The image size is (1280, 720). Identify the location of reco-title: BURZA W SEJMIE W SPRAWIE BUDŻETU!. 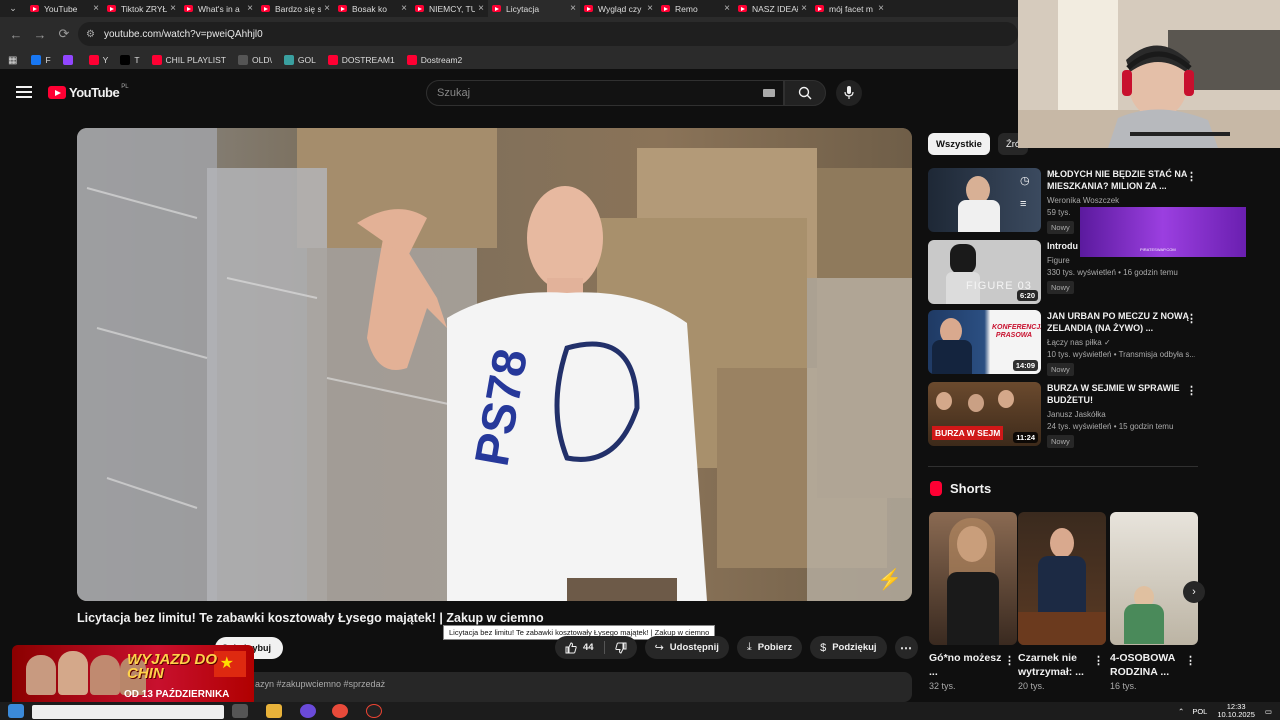
(1121, 394).